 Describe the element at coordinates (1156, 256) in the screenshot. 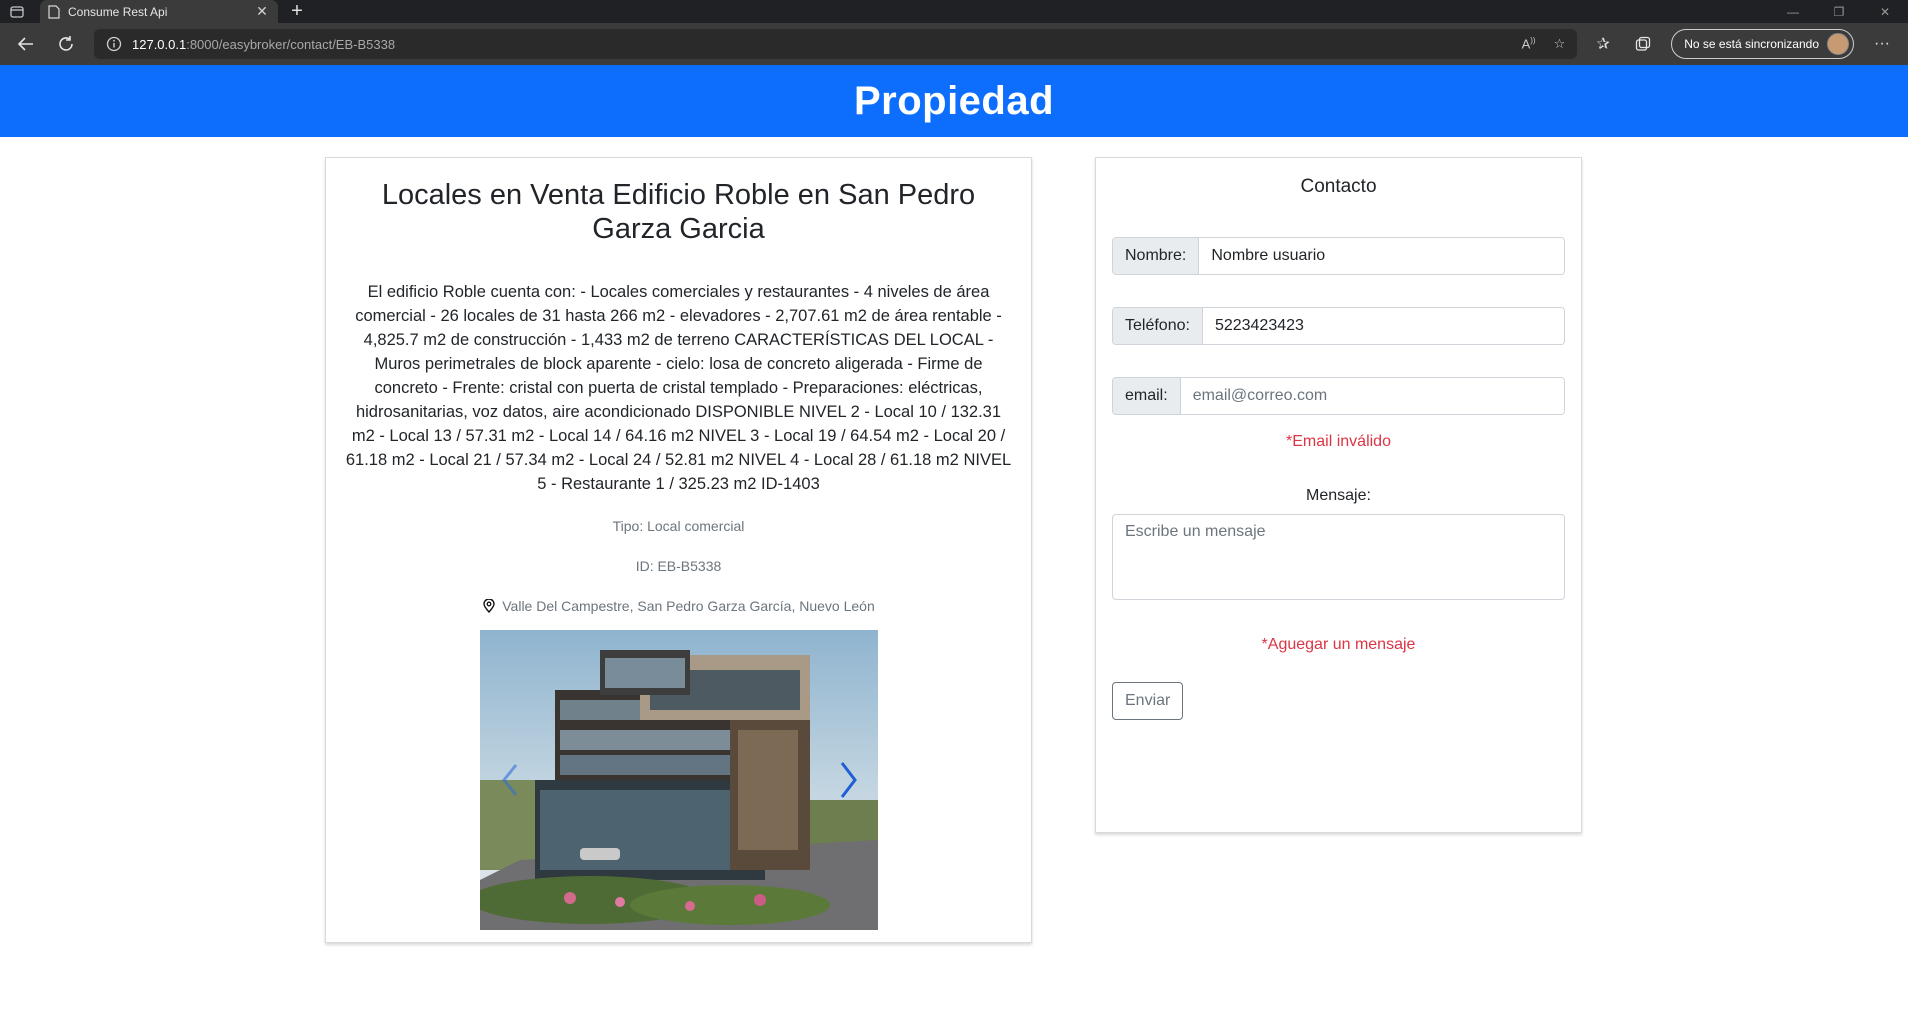

I see `nombre-label: Nombre:` at that location.